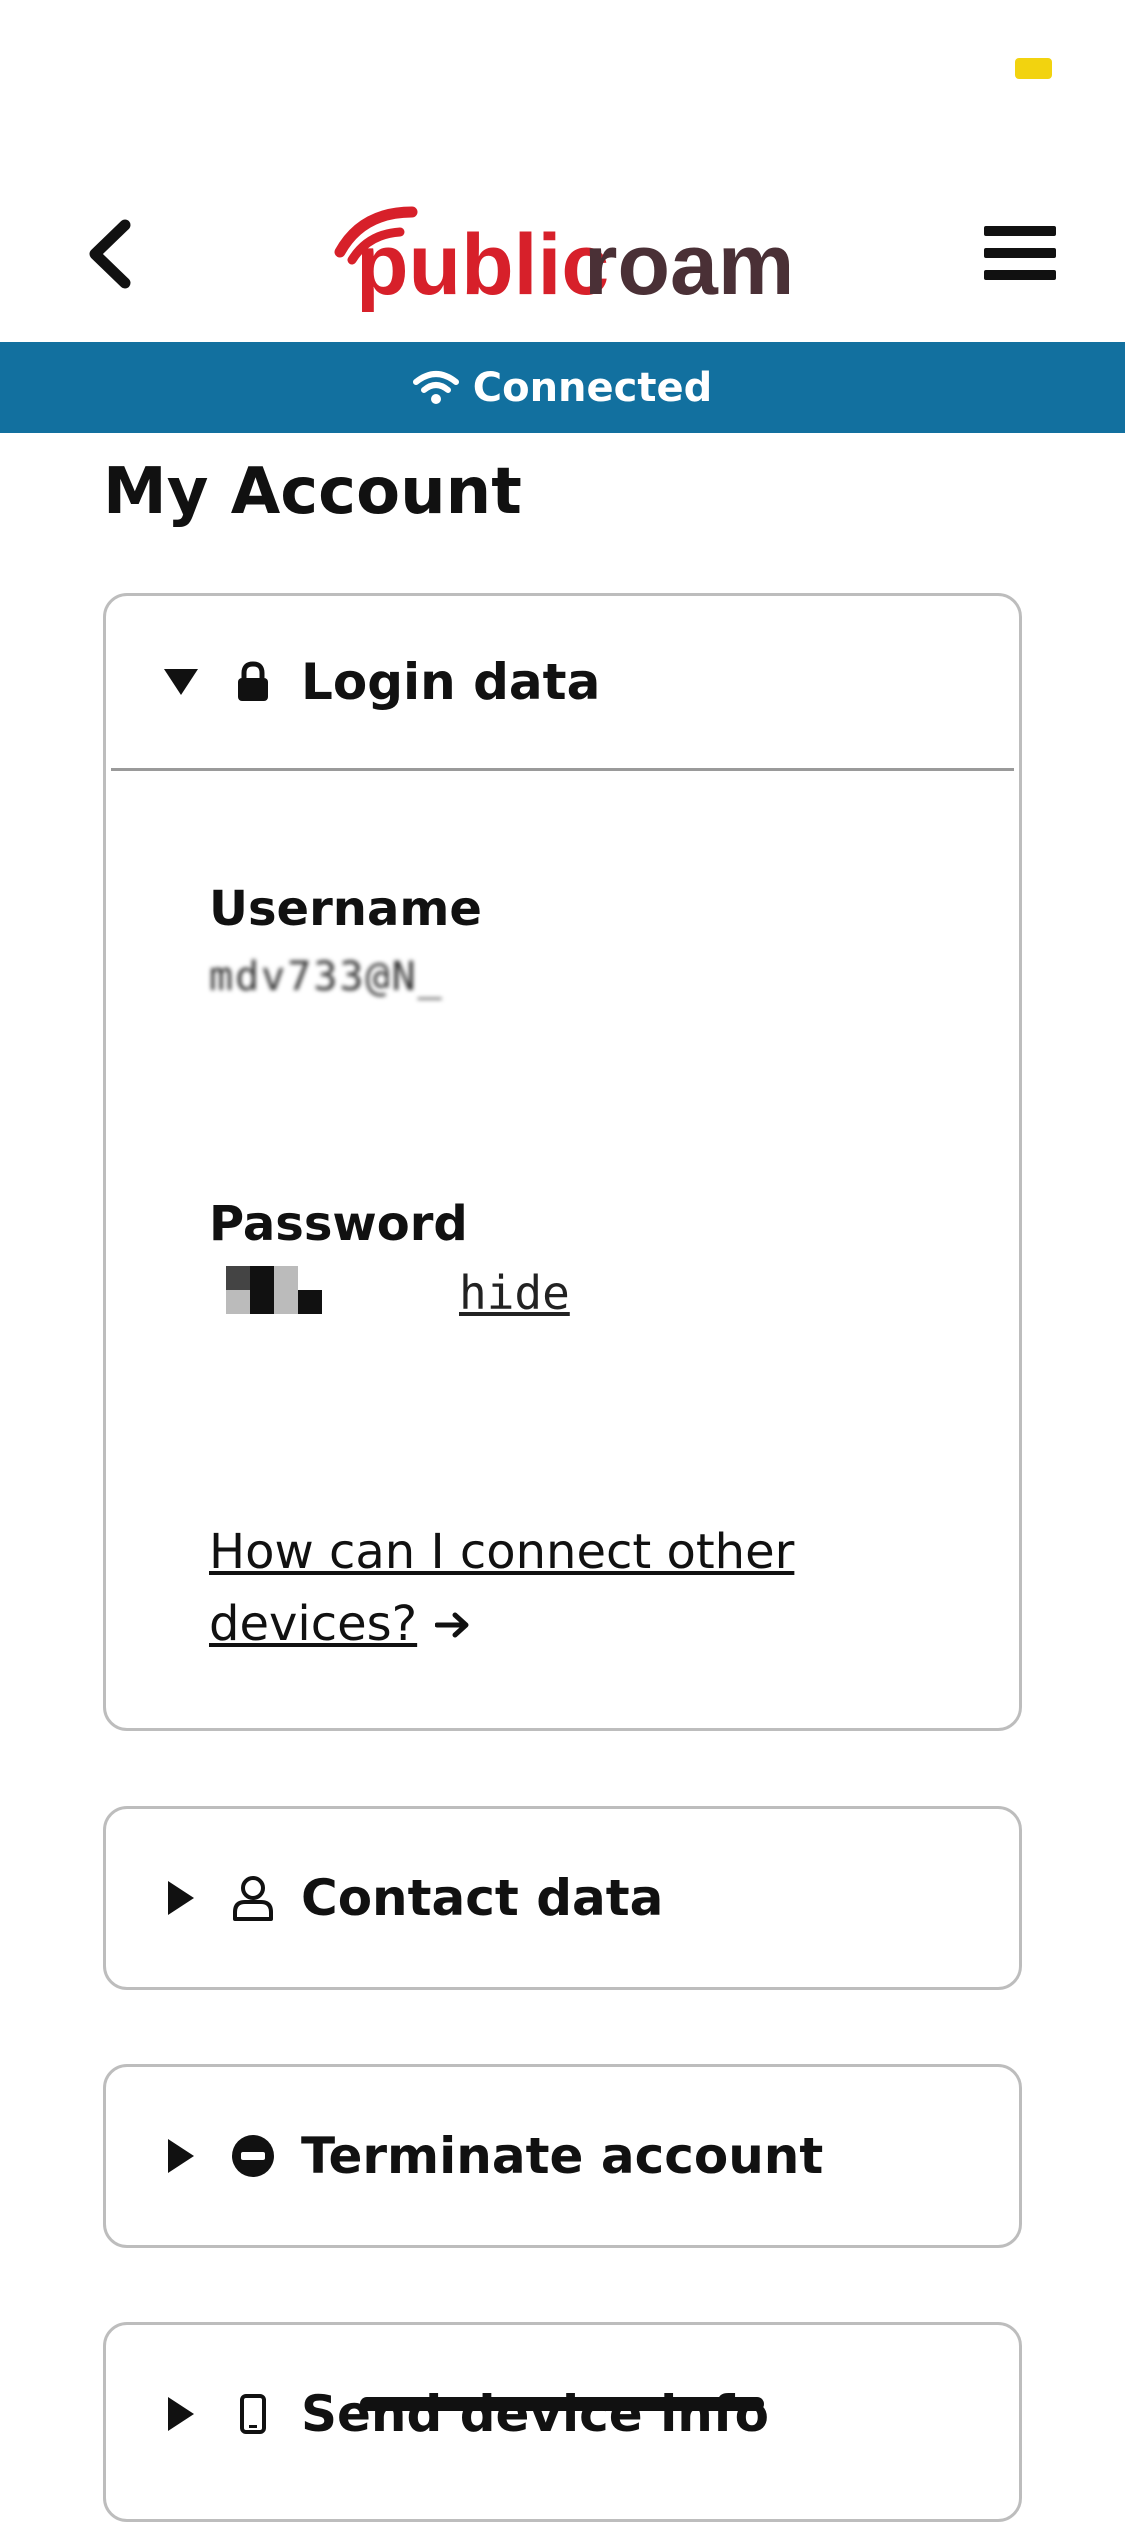 This screenshot has height=2522, width=1125. What do you see at coordinates (452, 1624) in the screenshot?
I see `arrow-right-icon` at bounding box center [452, 1624].